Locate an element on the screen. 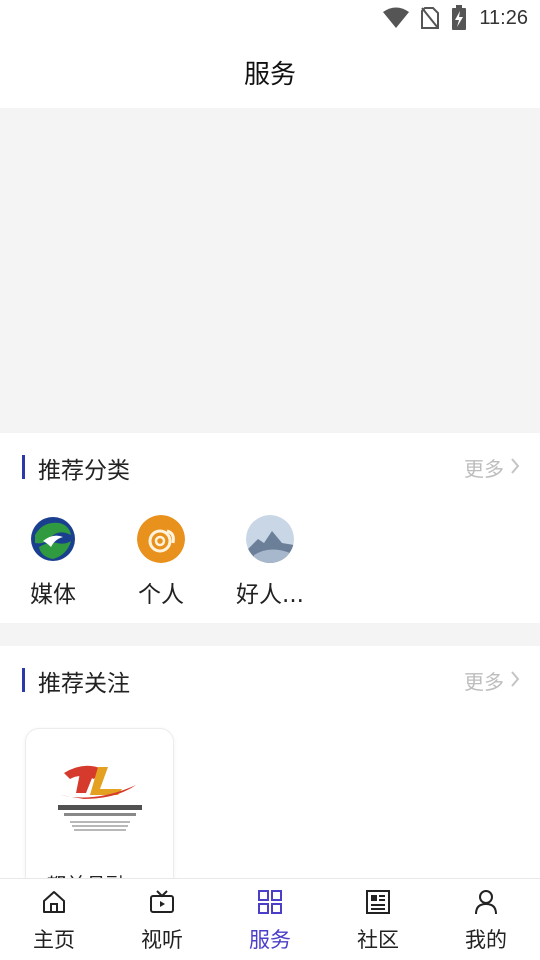 This screenshot has height=960, width=540. section-header: 推荐关注 更多 is located at coordinates (270, 681).